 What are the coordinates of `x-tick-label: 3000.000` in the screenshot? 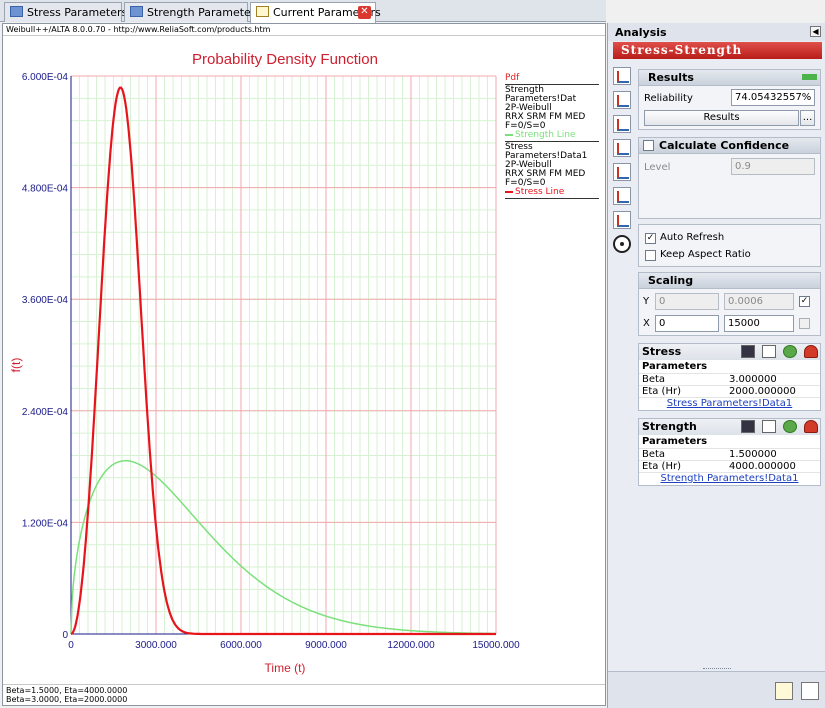 It's located at (156, 645).